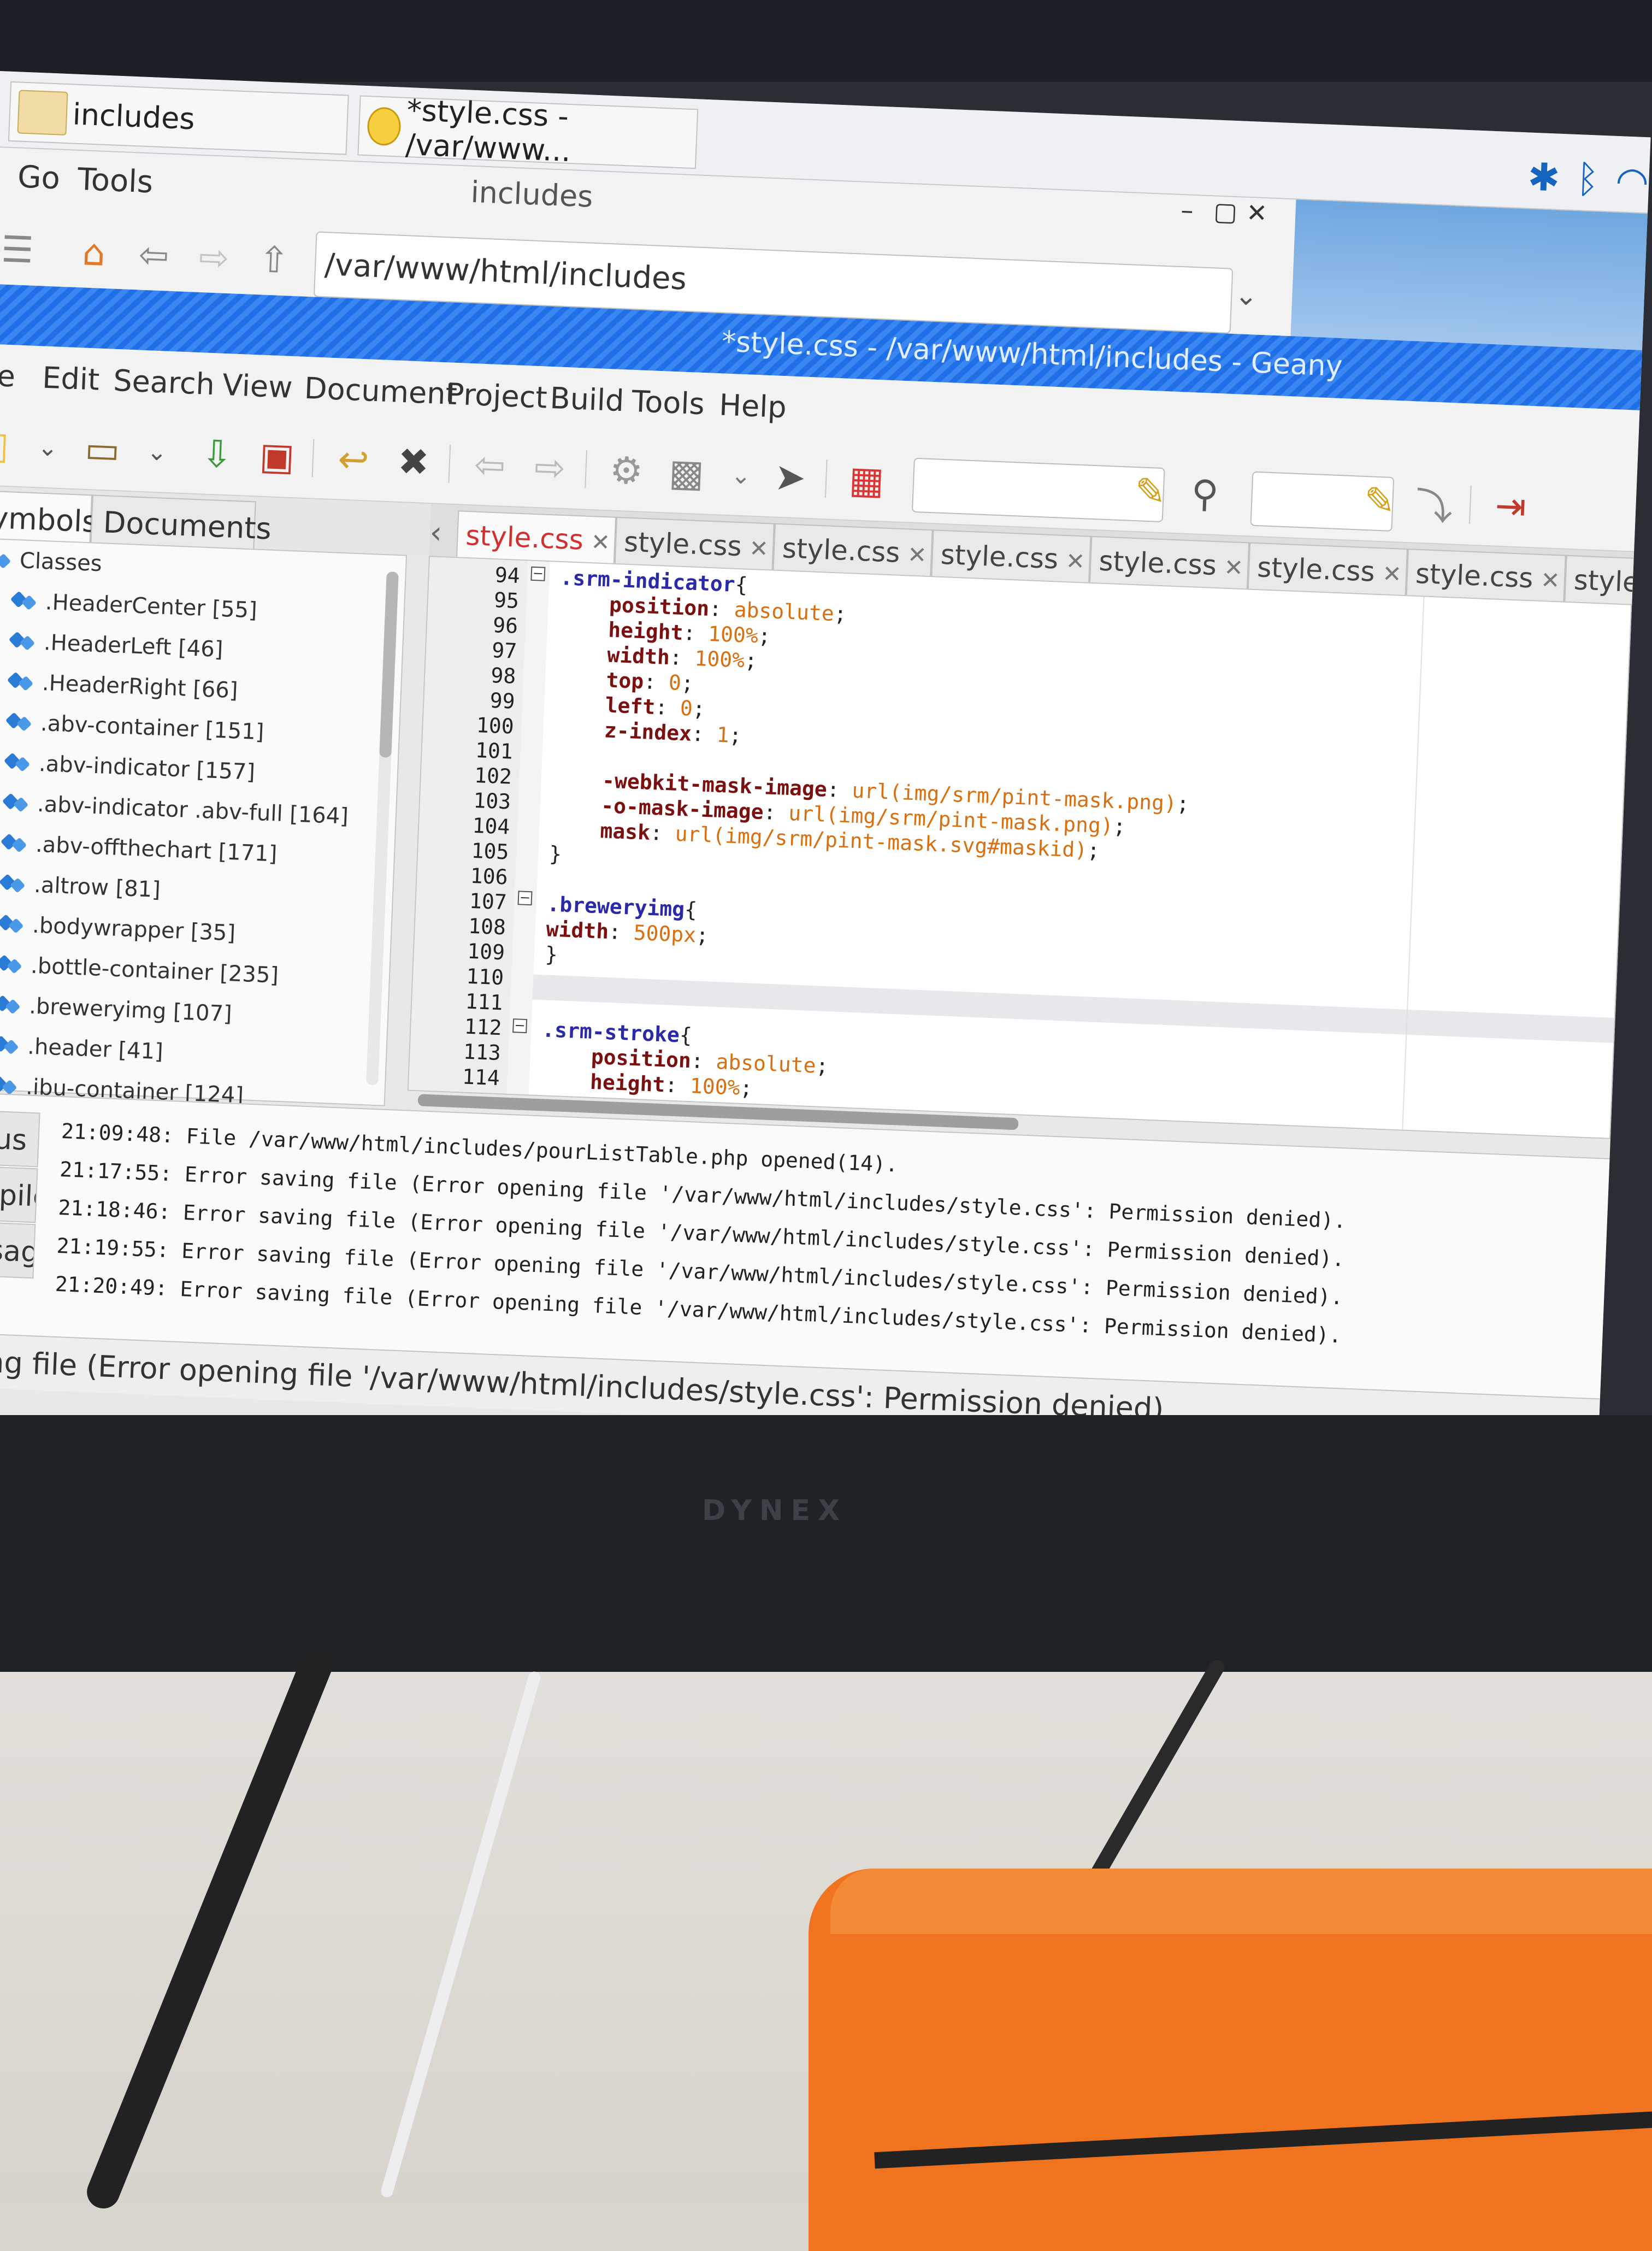  What do you see at coordinates (8, 375) in the screenshot?
I see `menu-file: File` at bounding box center [8, 375].